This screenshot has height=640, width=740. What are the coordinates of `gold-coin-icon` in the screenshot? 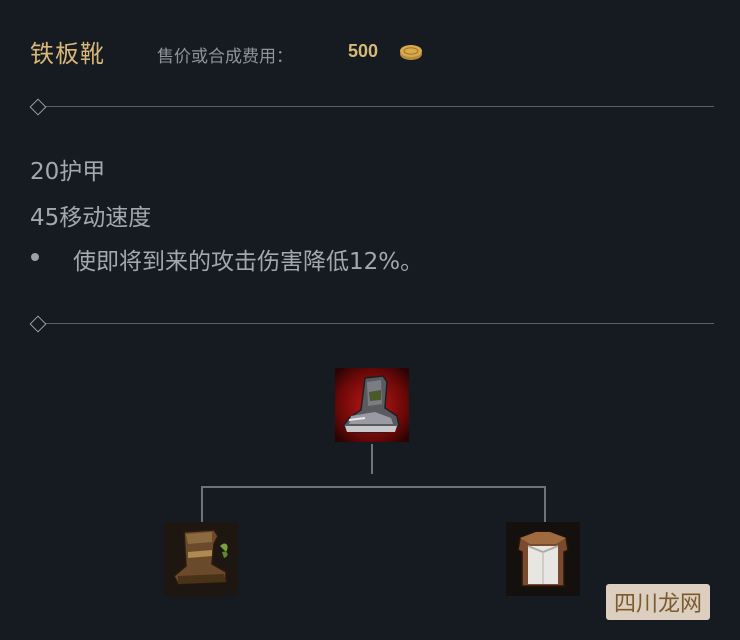 It's located at (411, 52).